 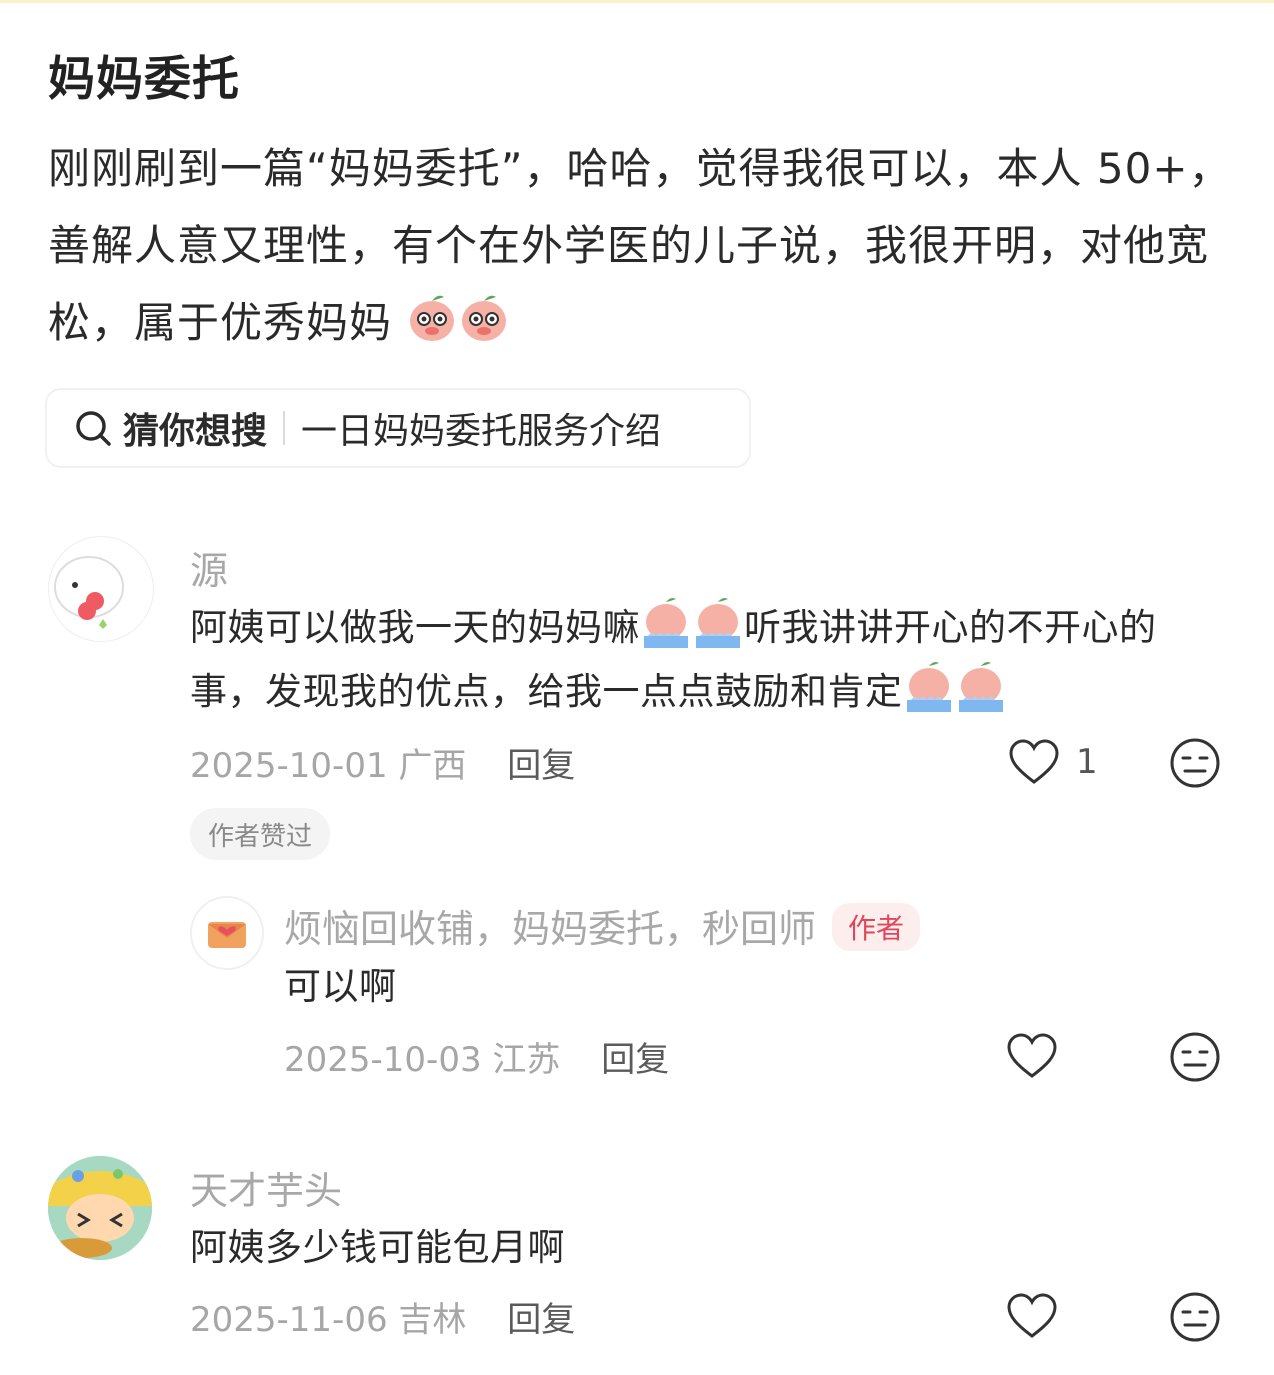 I want to click on author-liked-badge: 作者赞过, so click(x=260, y=834).